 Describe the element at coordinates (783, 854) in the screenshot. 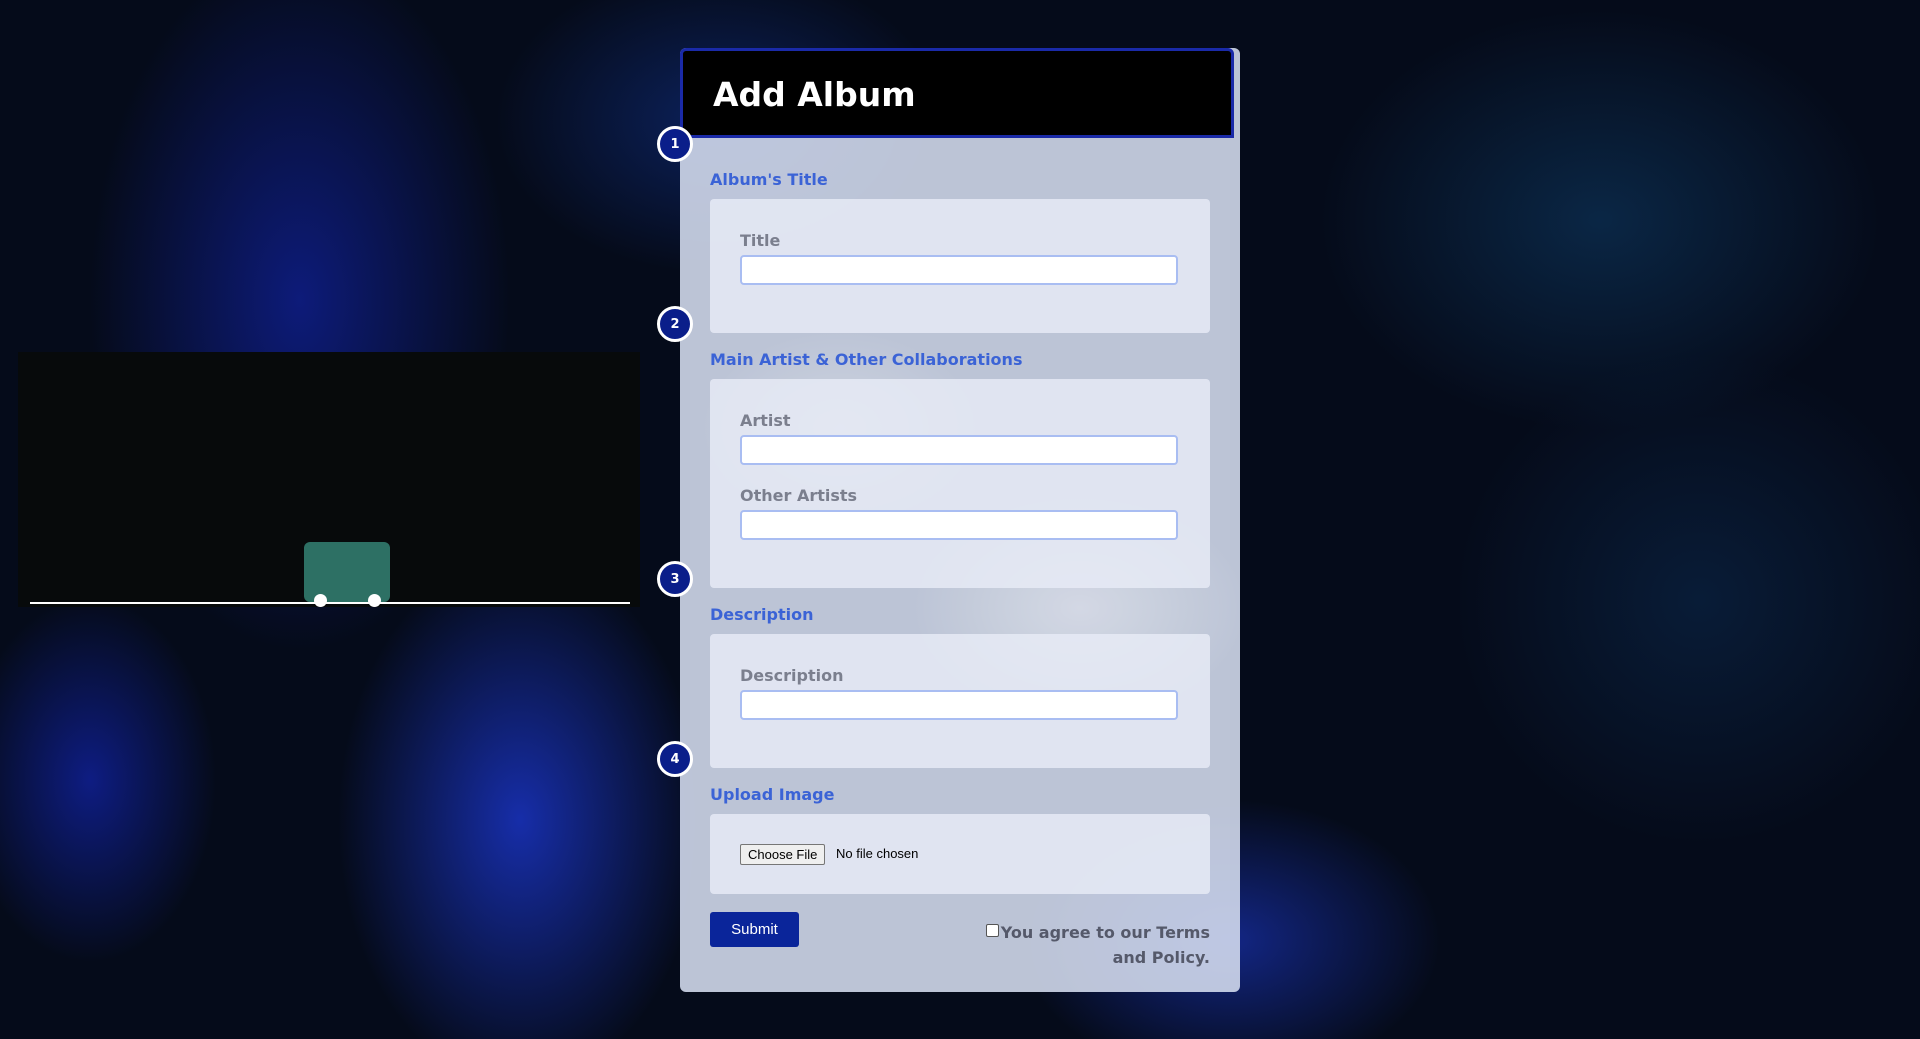

I see `choose-file-button: Choose File` at that location.